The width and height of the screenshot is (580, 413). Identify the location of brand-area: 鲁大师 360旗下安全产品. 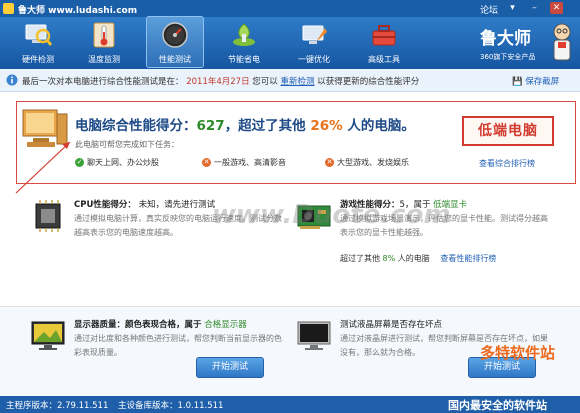
(525, 44).